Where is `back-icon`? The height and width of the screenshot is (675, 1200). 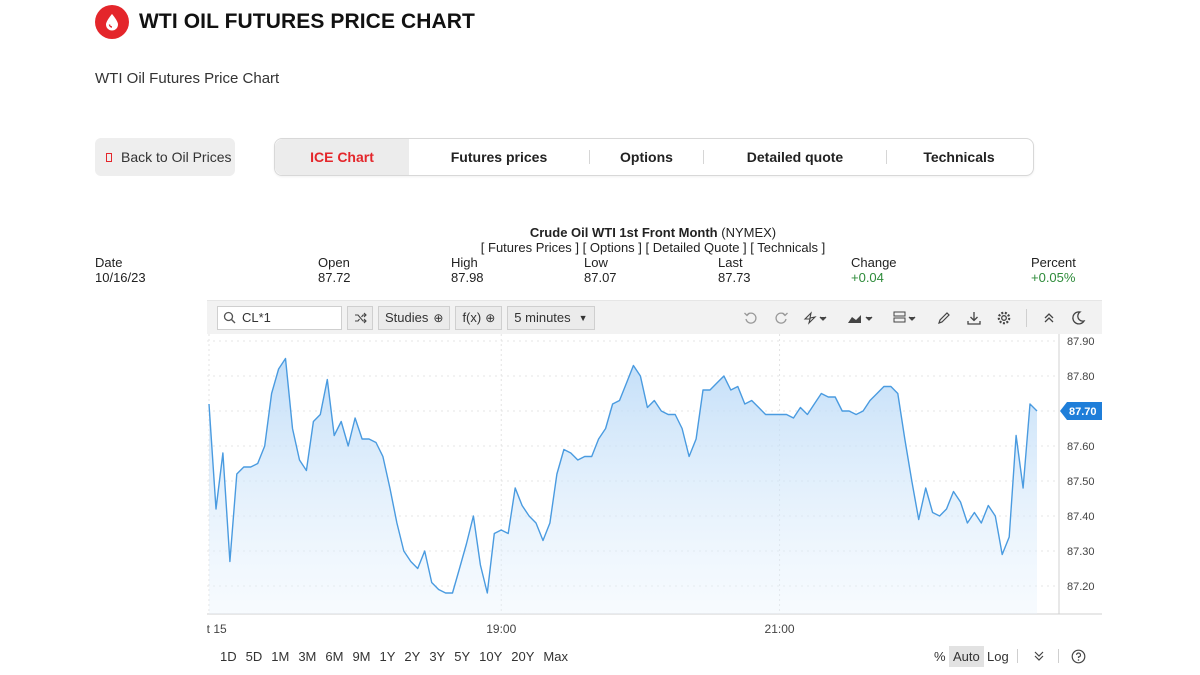
back-icon is located at coordinates (109, 157).